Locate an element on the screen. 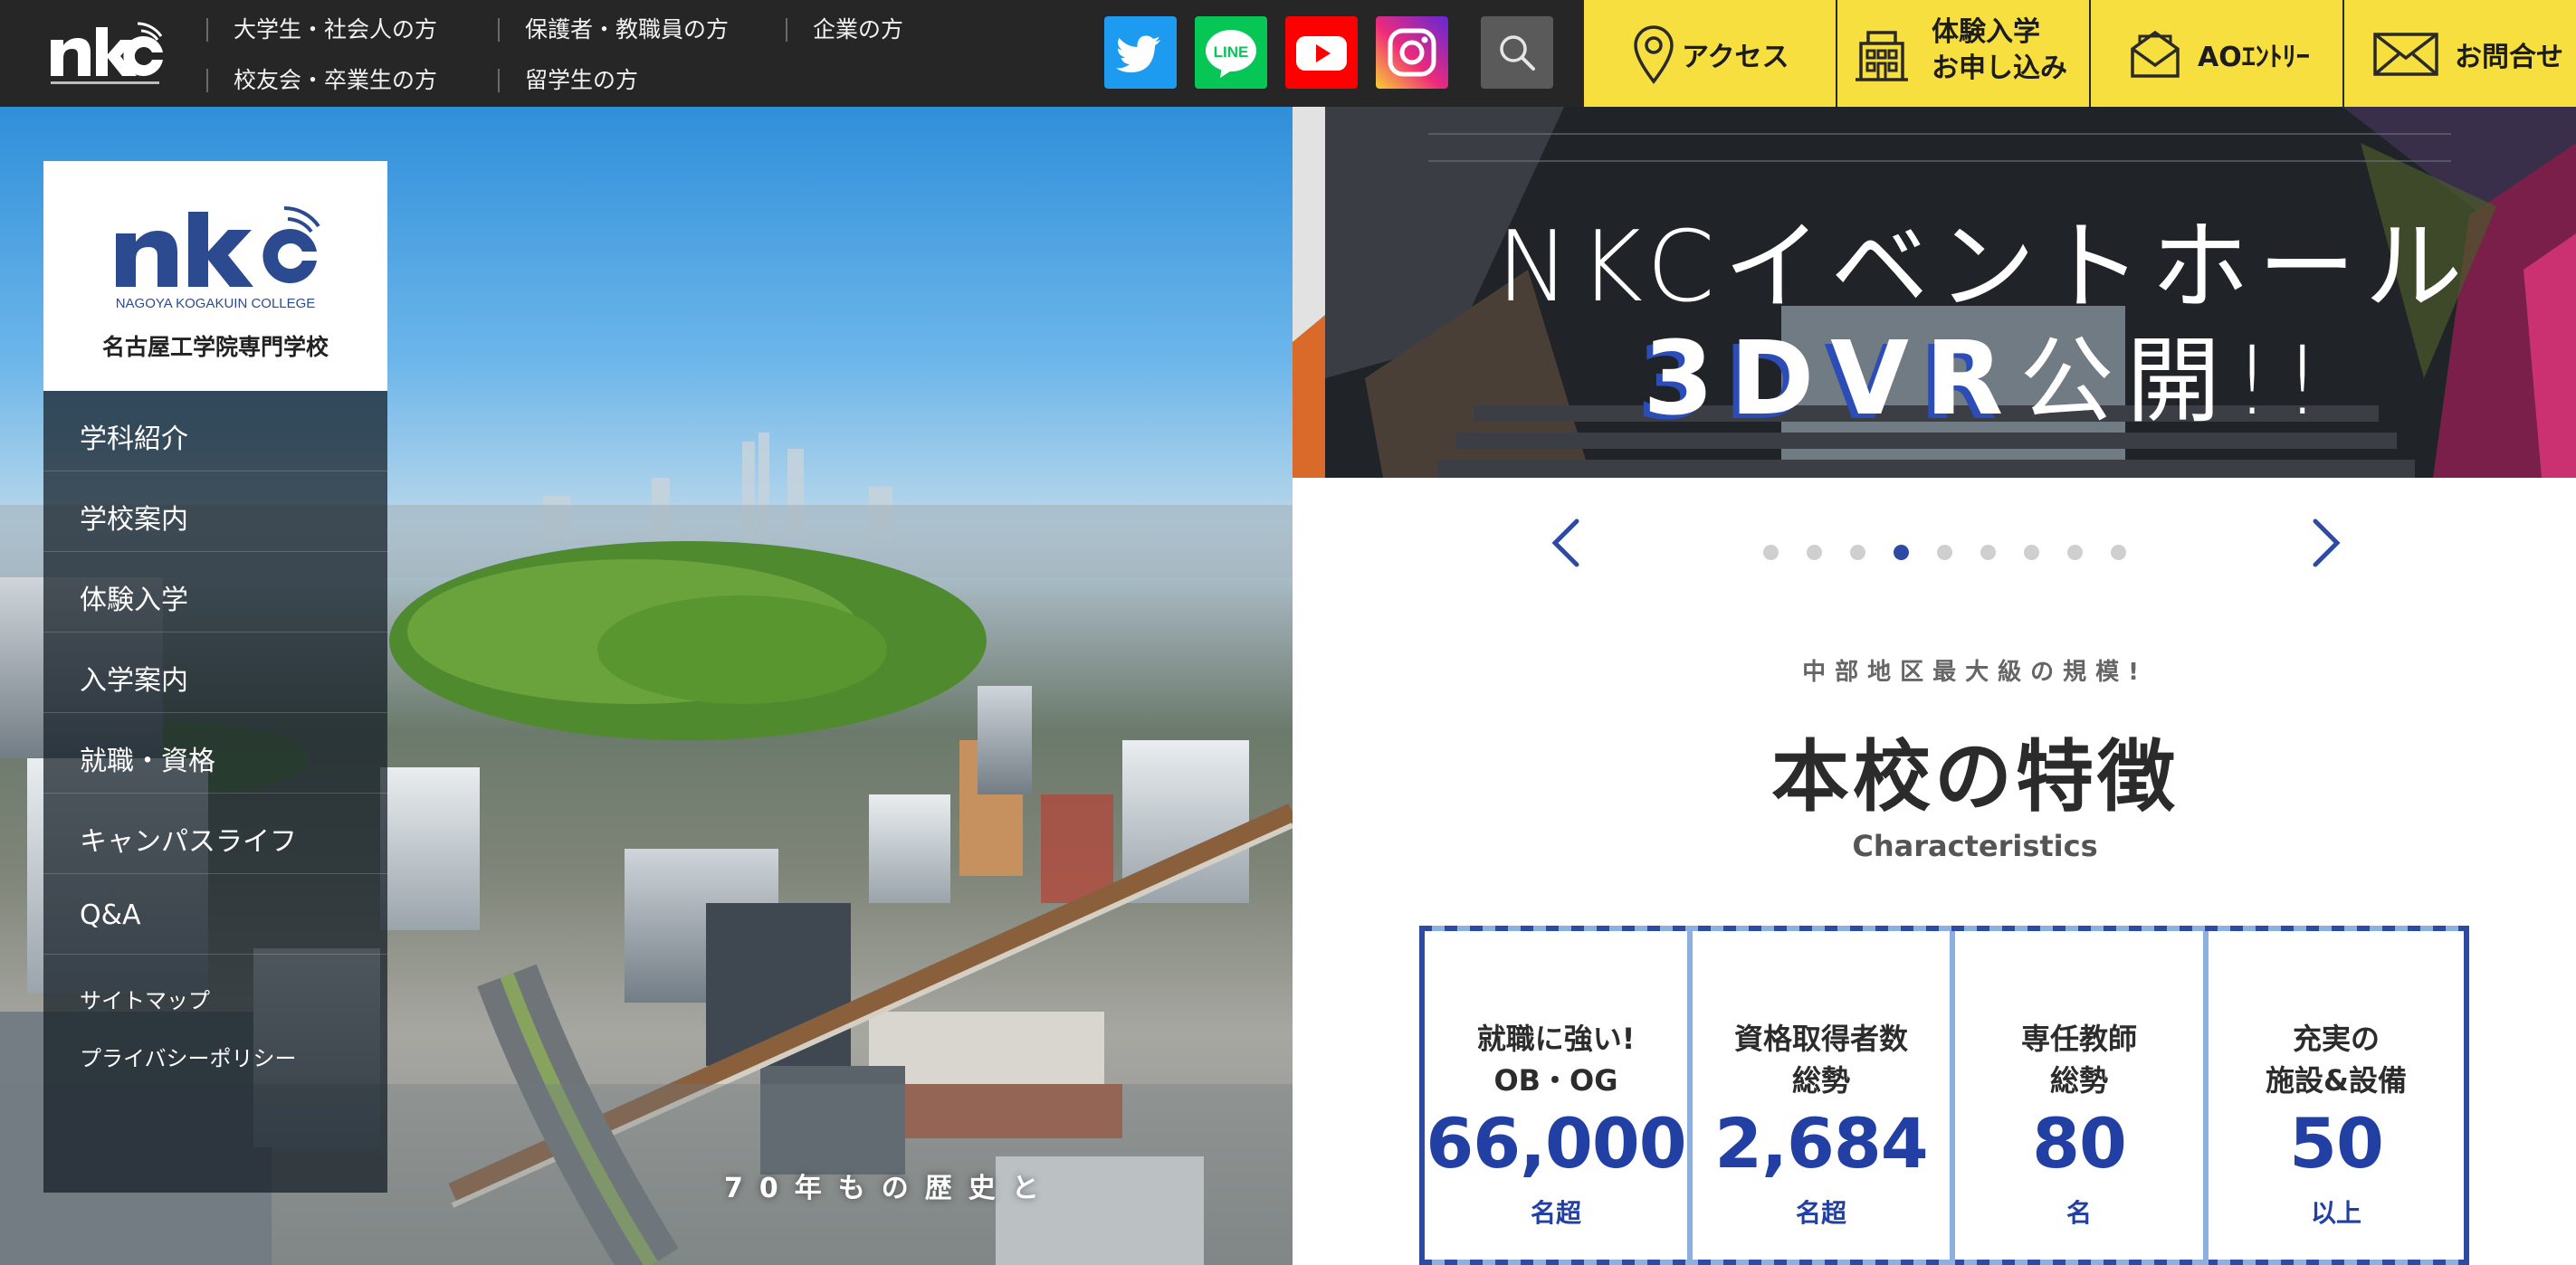  stat-label-line: OB・OG is located at coordinates (1556, 1081).